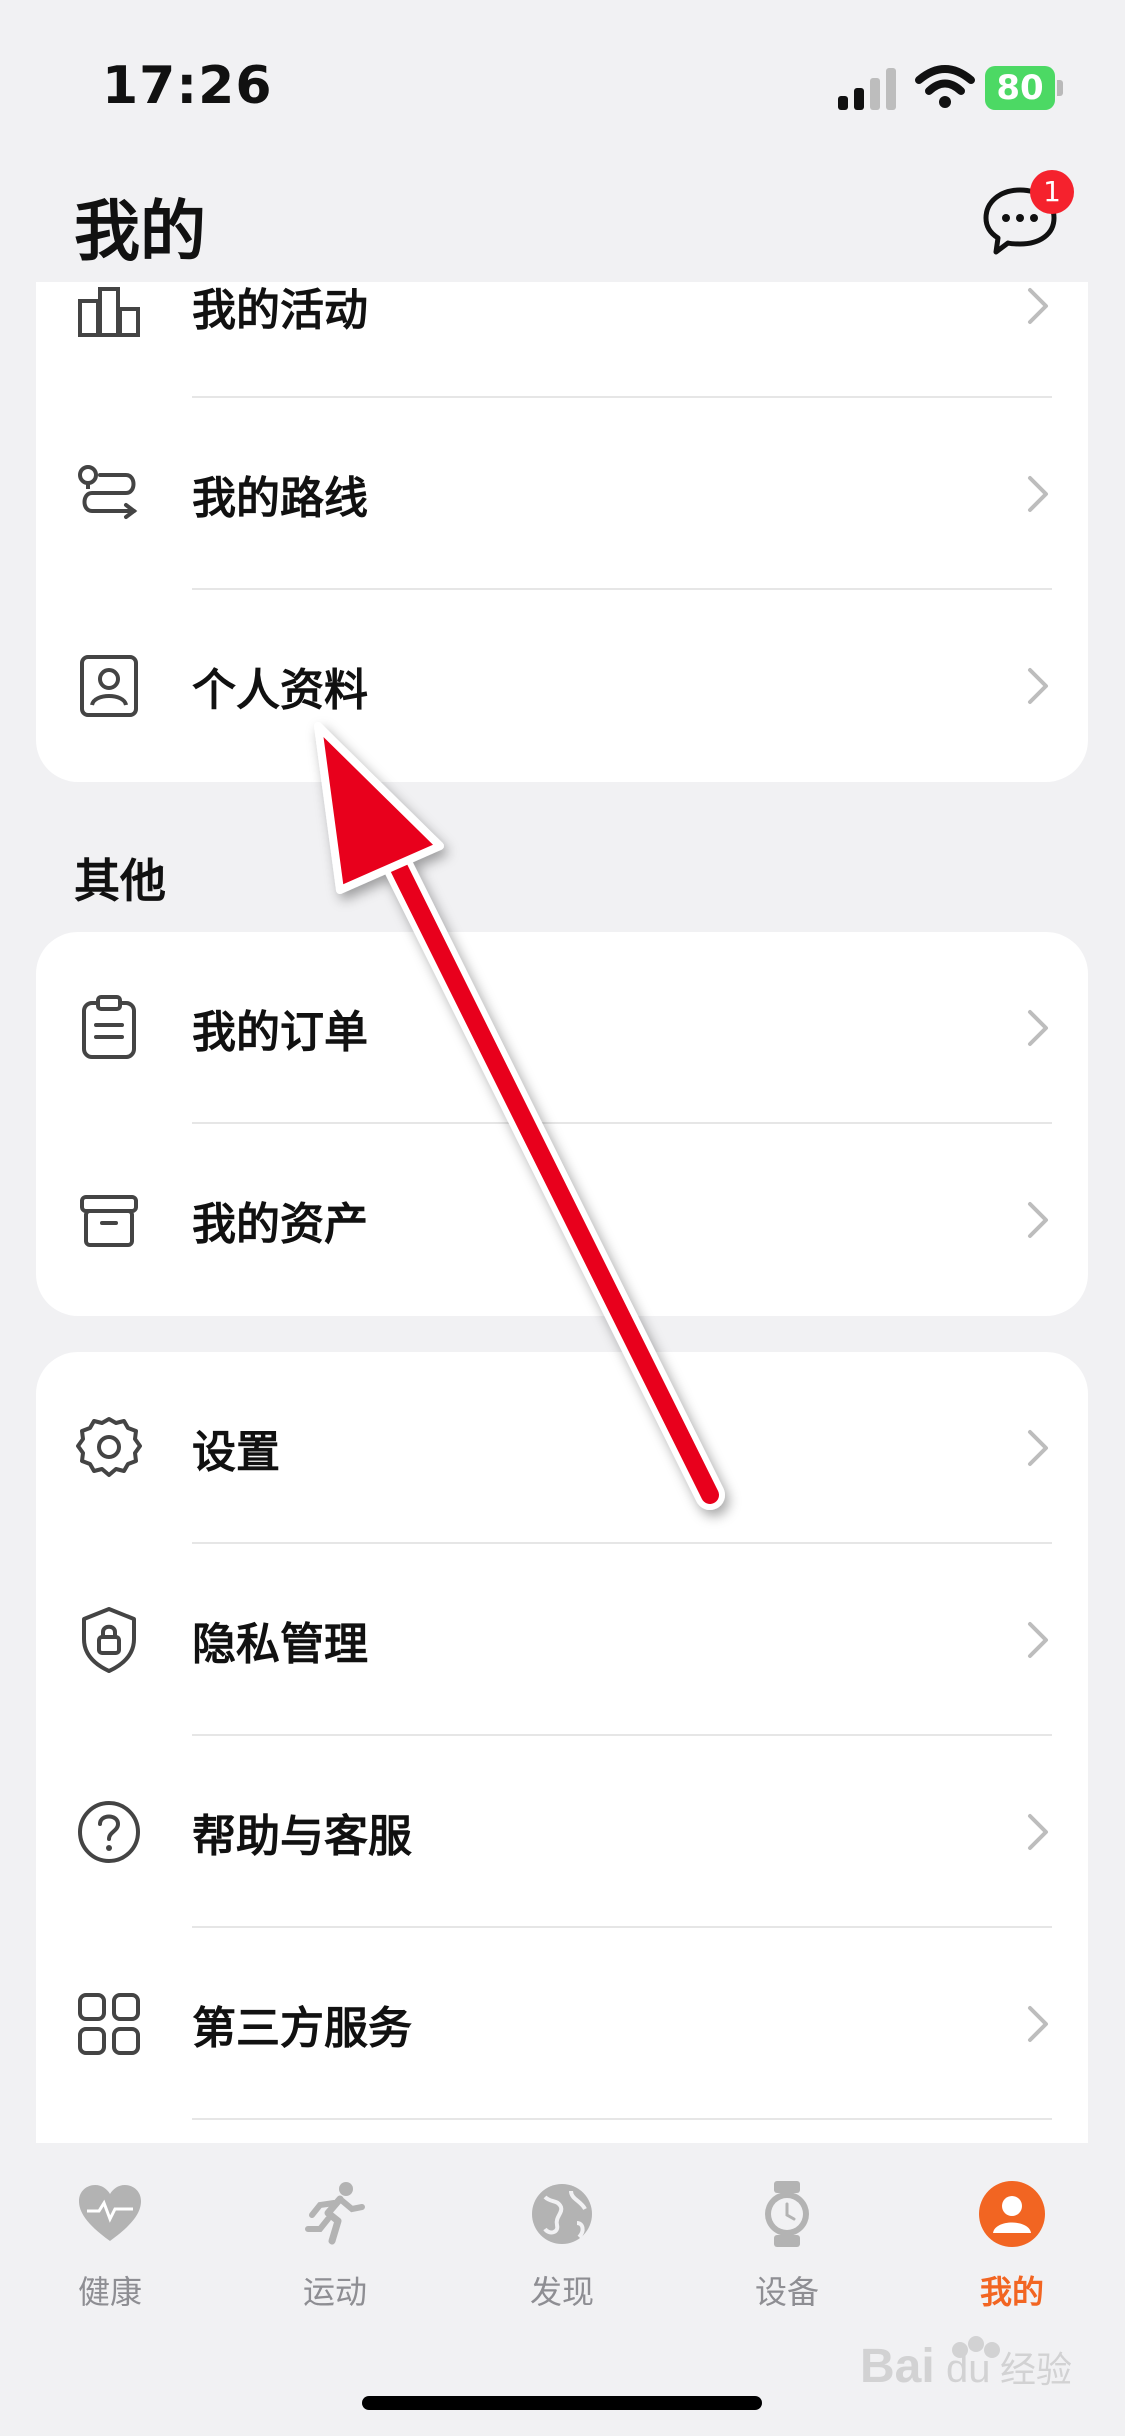 The image size is (1125, 2436). Describe the element at coordinates (562, 1640) in the screenshot. I see `menu-item-privacy: 隐私管理` at that location.